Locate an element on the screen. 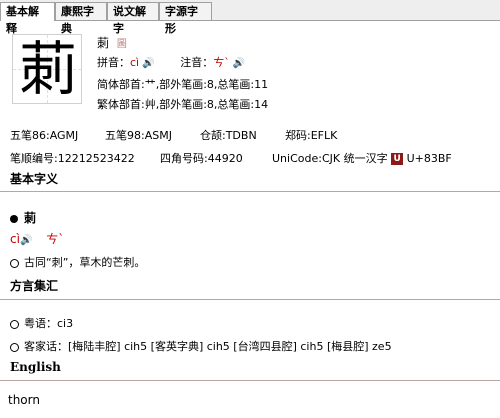 The width and height of the screenshot is (500, 418). entry-character: 莿 is located at coordinates (30, 218).